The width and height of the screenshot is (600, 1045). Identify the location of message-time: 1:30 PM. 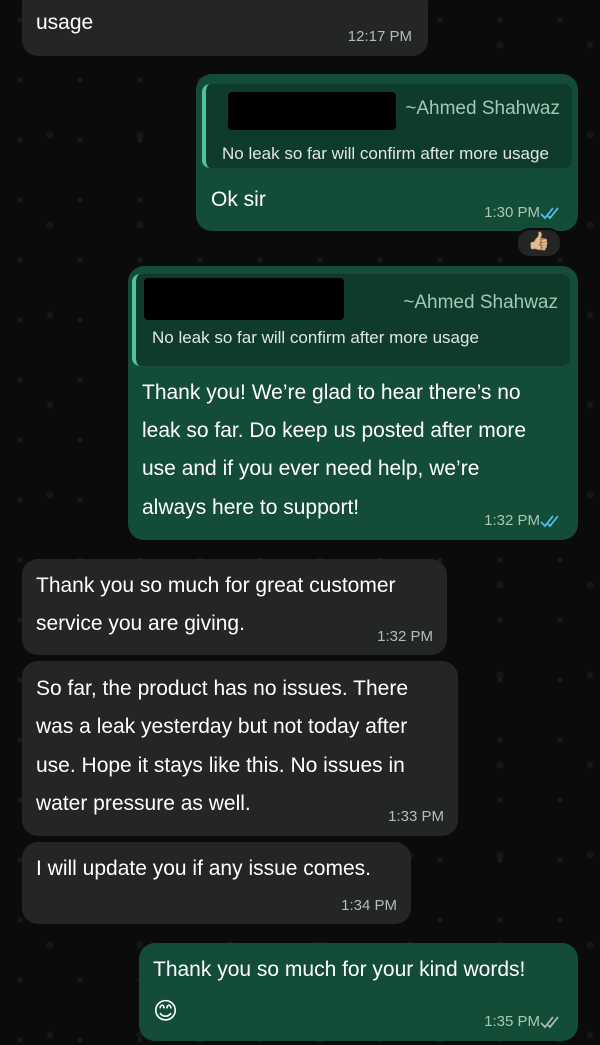
(512, 212).